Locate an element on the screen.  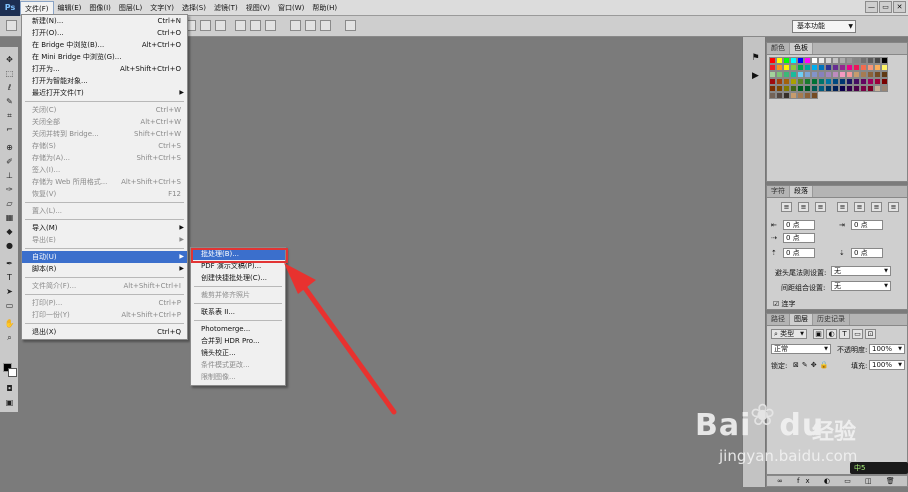
file_menu-item: 导入(M) ▶ is located at coordinates (104, 228).